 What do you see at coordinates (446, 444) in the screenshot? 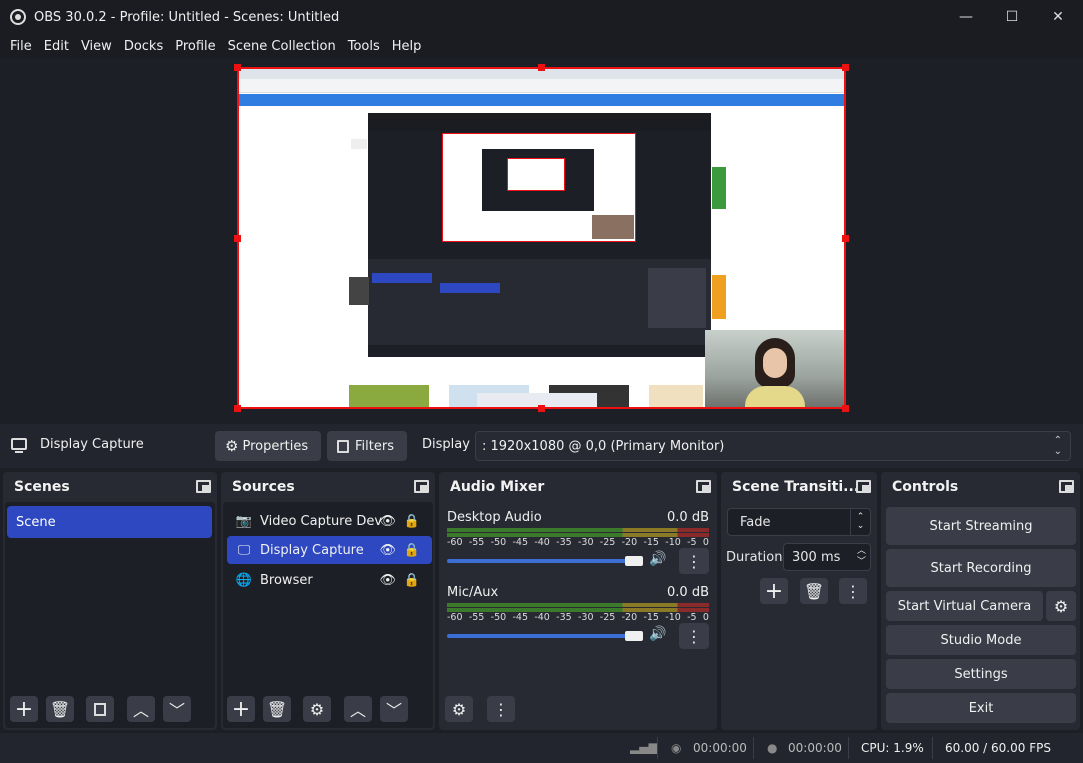
I see `display-label: Display` at bounding box center [446, 444].